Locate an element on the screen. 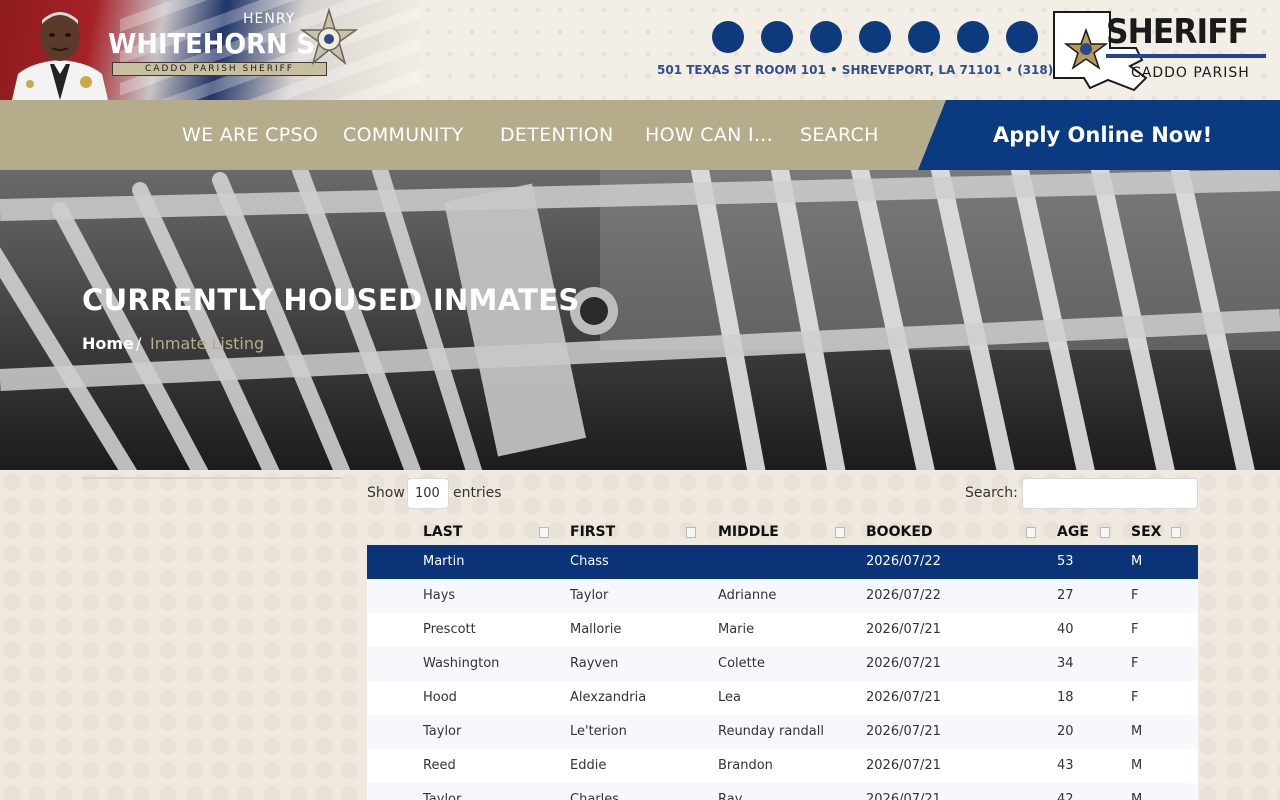 This screenshot has height=800, width=1280. cell-first: Alexzandria is located at coordinates (608, 697).